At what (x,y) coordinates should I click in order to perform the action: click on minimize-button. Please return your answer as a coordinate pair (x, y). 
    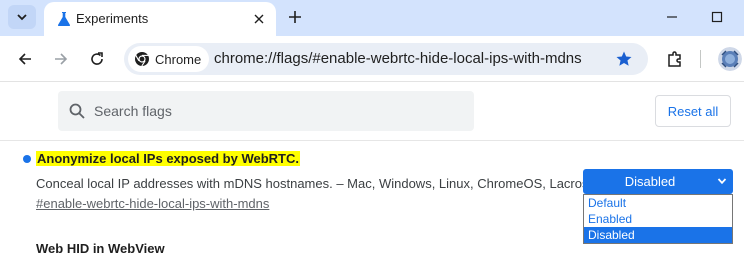
    Looking at the image, I should click on (672, 17).